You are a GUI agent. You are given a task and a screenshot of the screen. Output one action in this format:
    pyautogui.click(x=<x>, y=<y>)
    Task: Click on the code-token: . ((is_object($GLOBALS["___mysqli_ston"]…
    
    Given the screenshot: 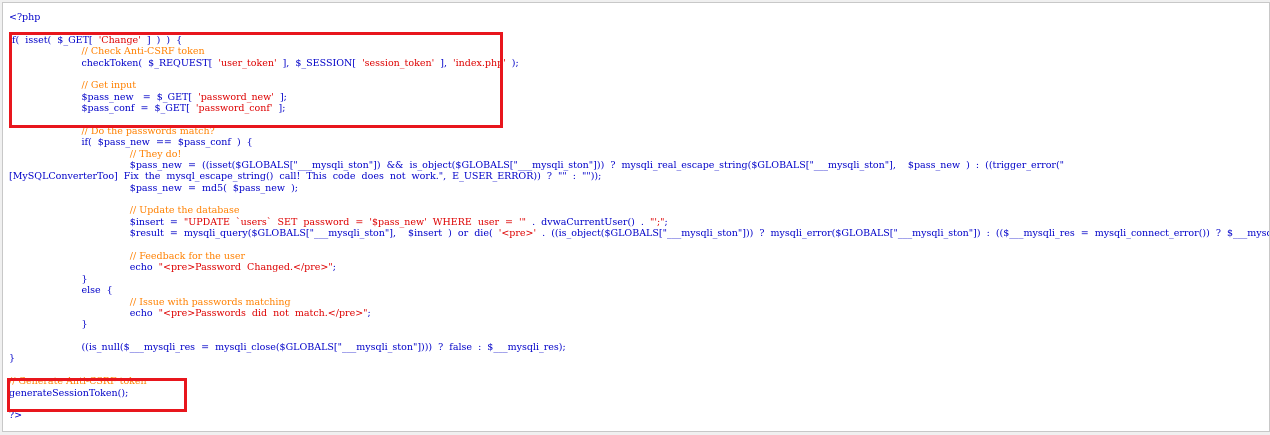 What is the action you would take?
    pyautogui.click(x=903, y=234)
    